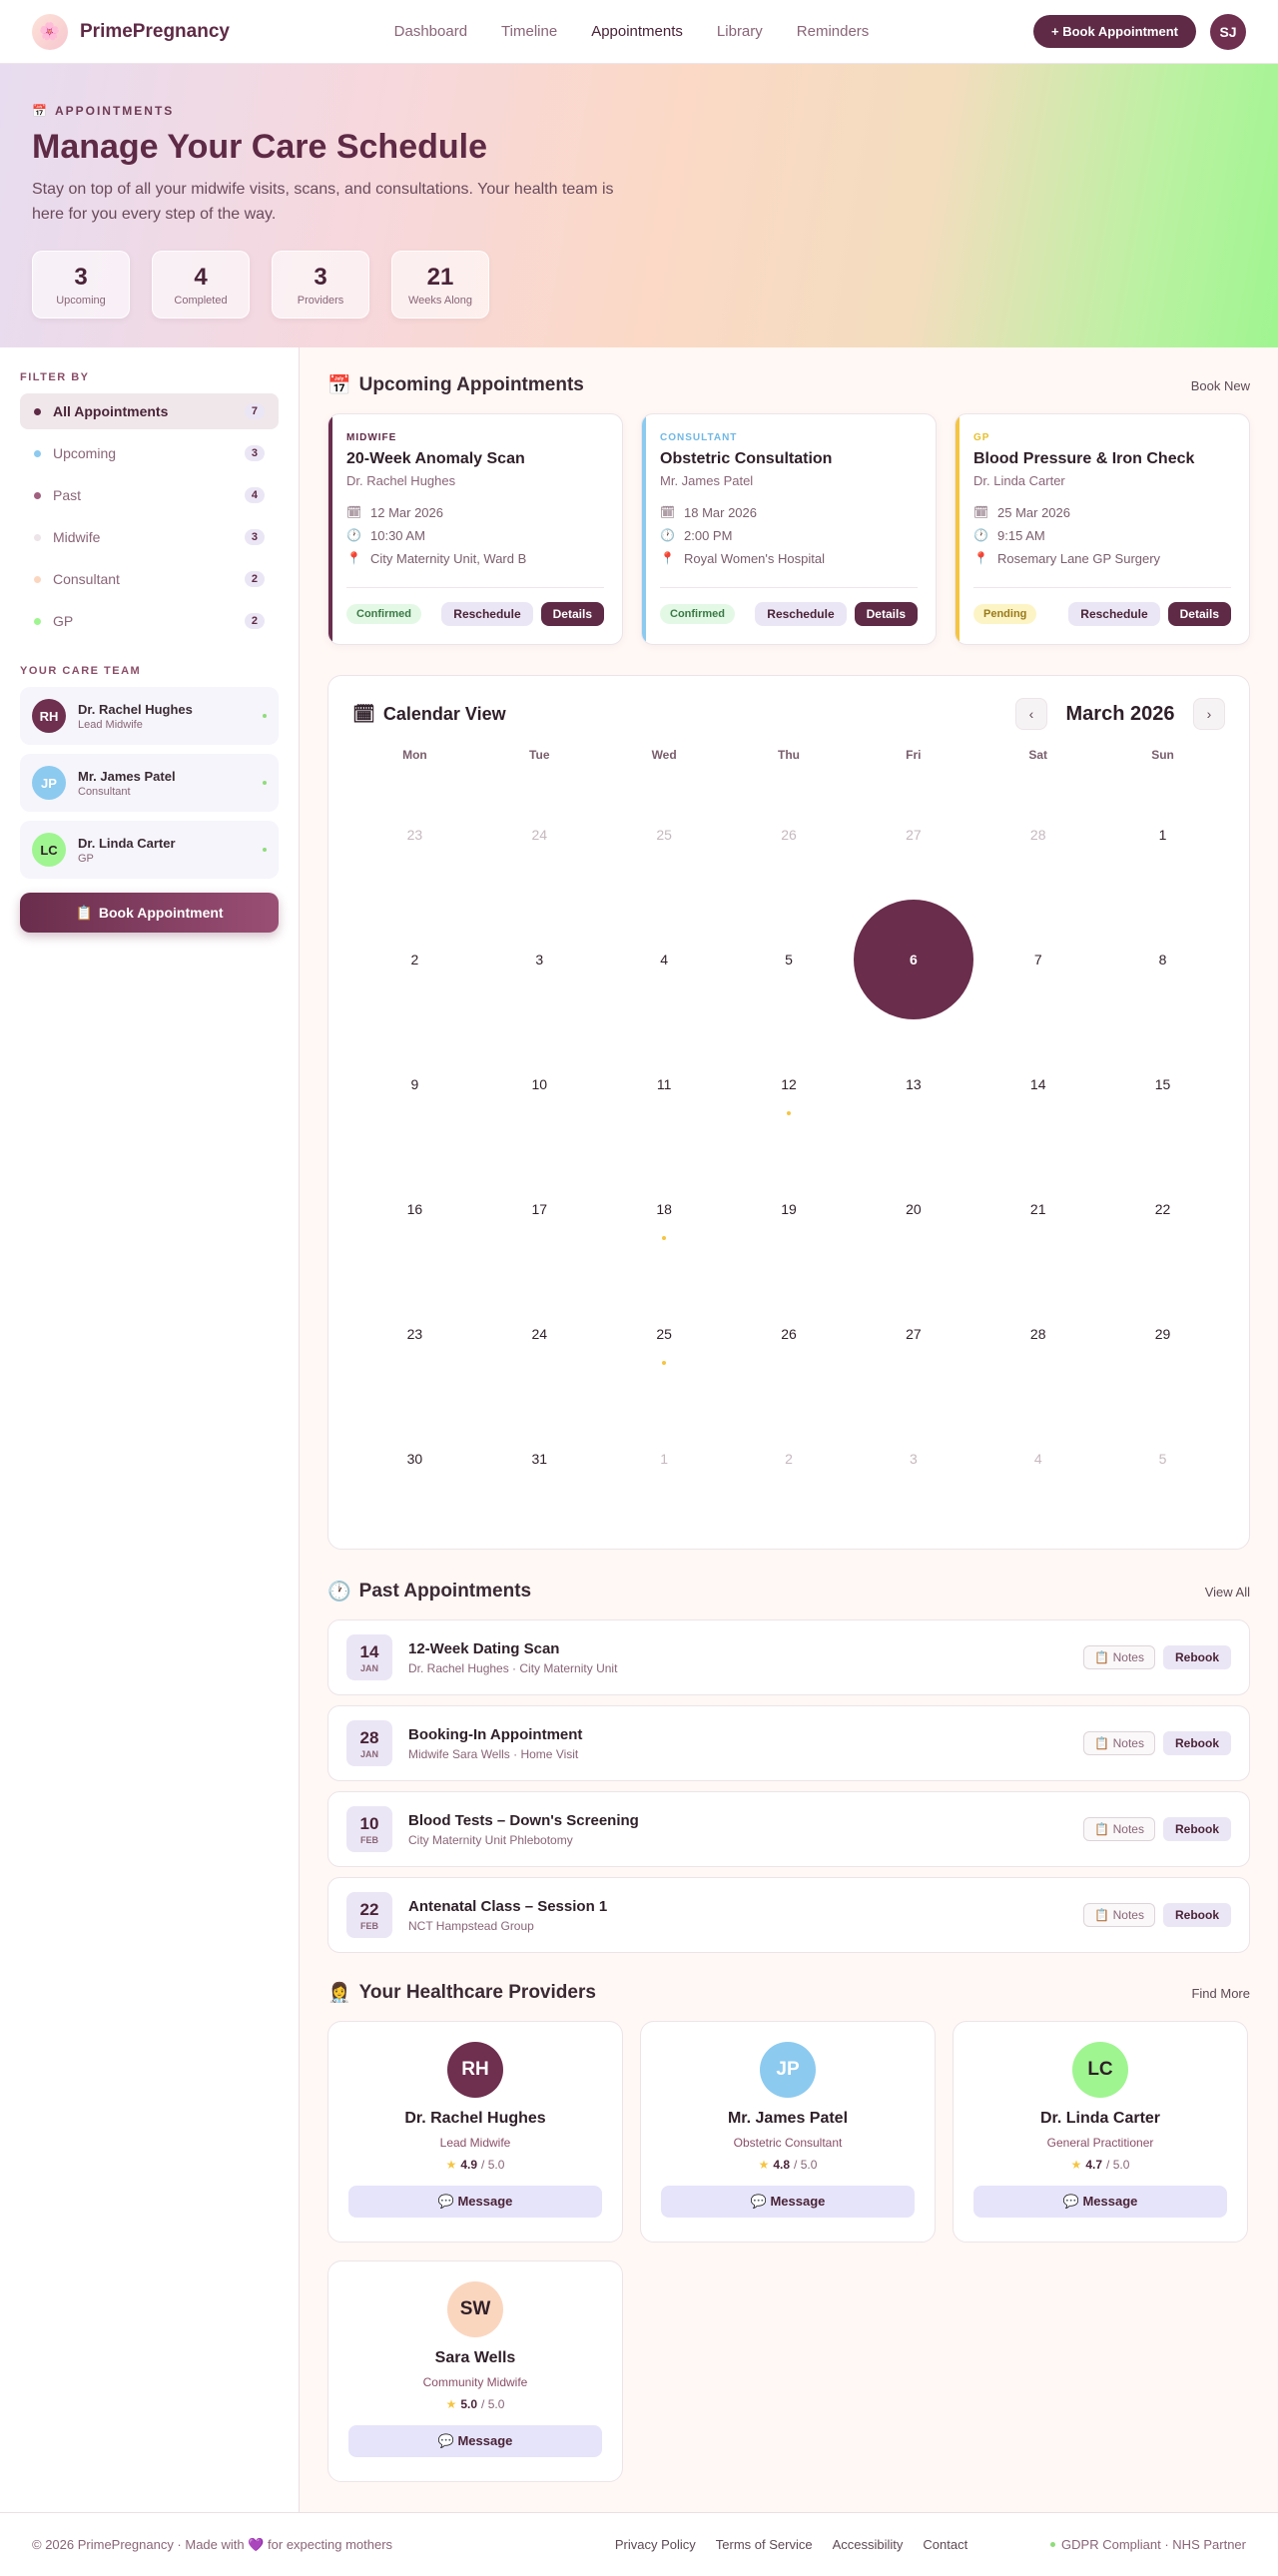 This screenshot has width=1278, height=2576. I want to click on footer-contact-link: Contact, so click(945, 2544).